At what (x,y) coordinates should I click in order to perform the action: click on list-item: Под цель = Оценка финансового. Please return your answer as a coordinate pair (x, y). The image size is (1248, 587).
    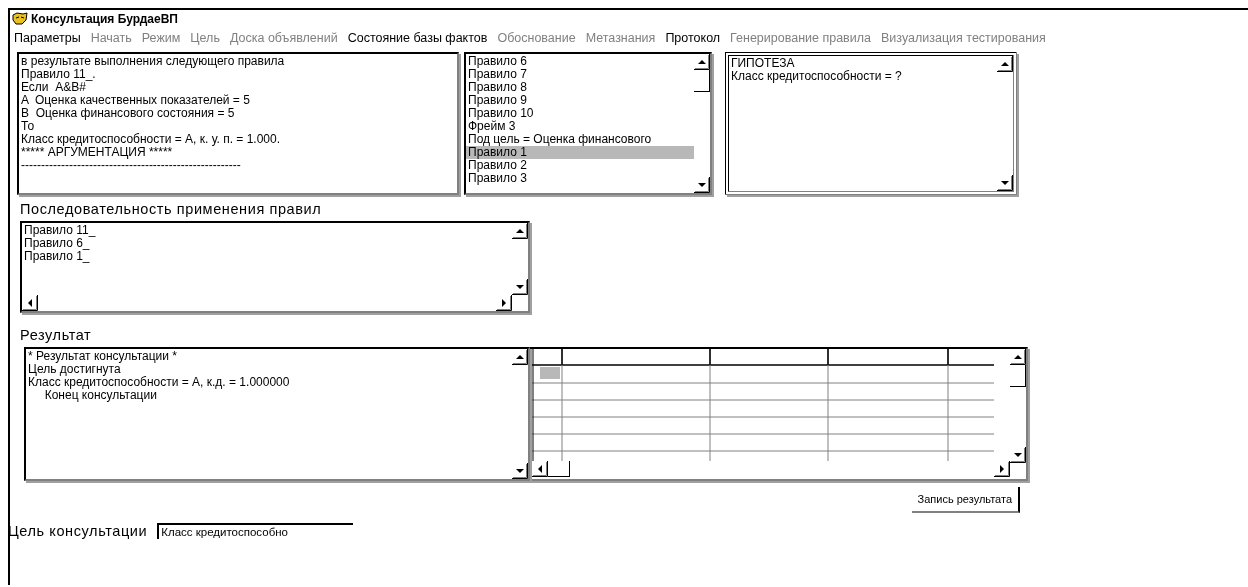
    Looking at the image, I should click on (580, 139).